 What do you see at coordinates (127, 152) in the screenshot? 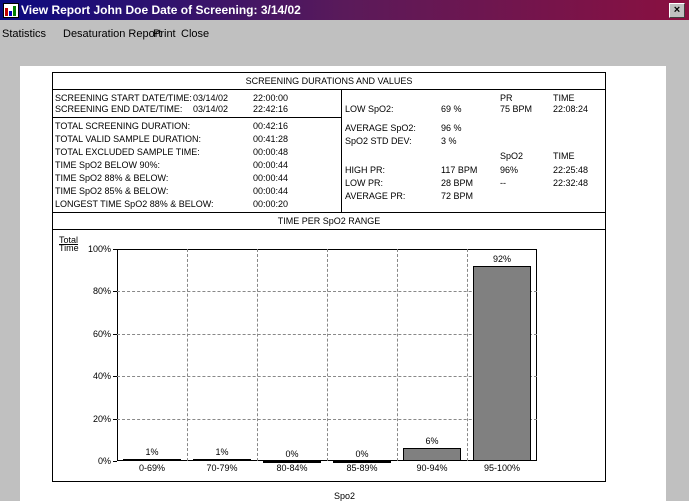
I see `stat-label: TOTAL EXCLUDED SAMPLE TIME:` at bounding box center [127, 152].